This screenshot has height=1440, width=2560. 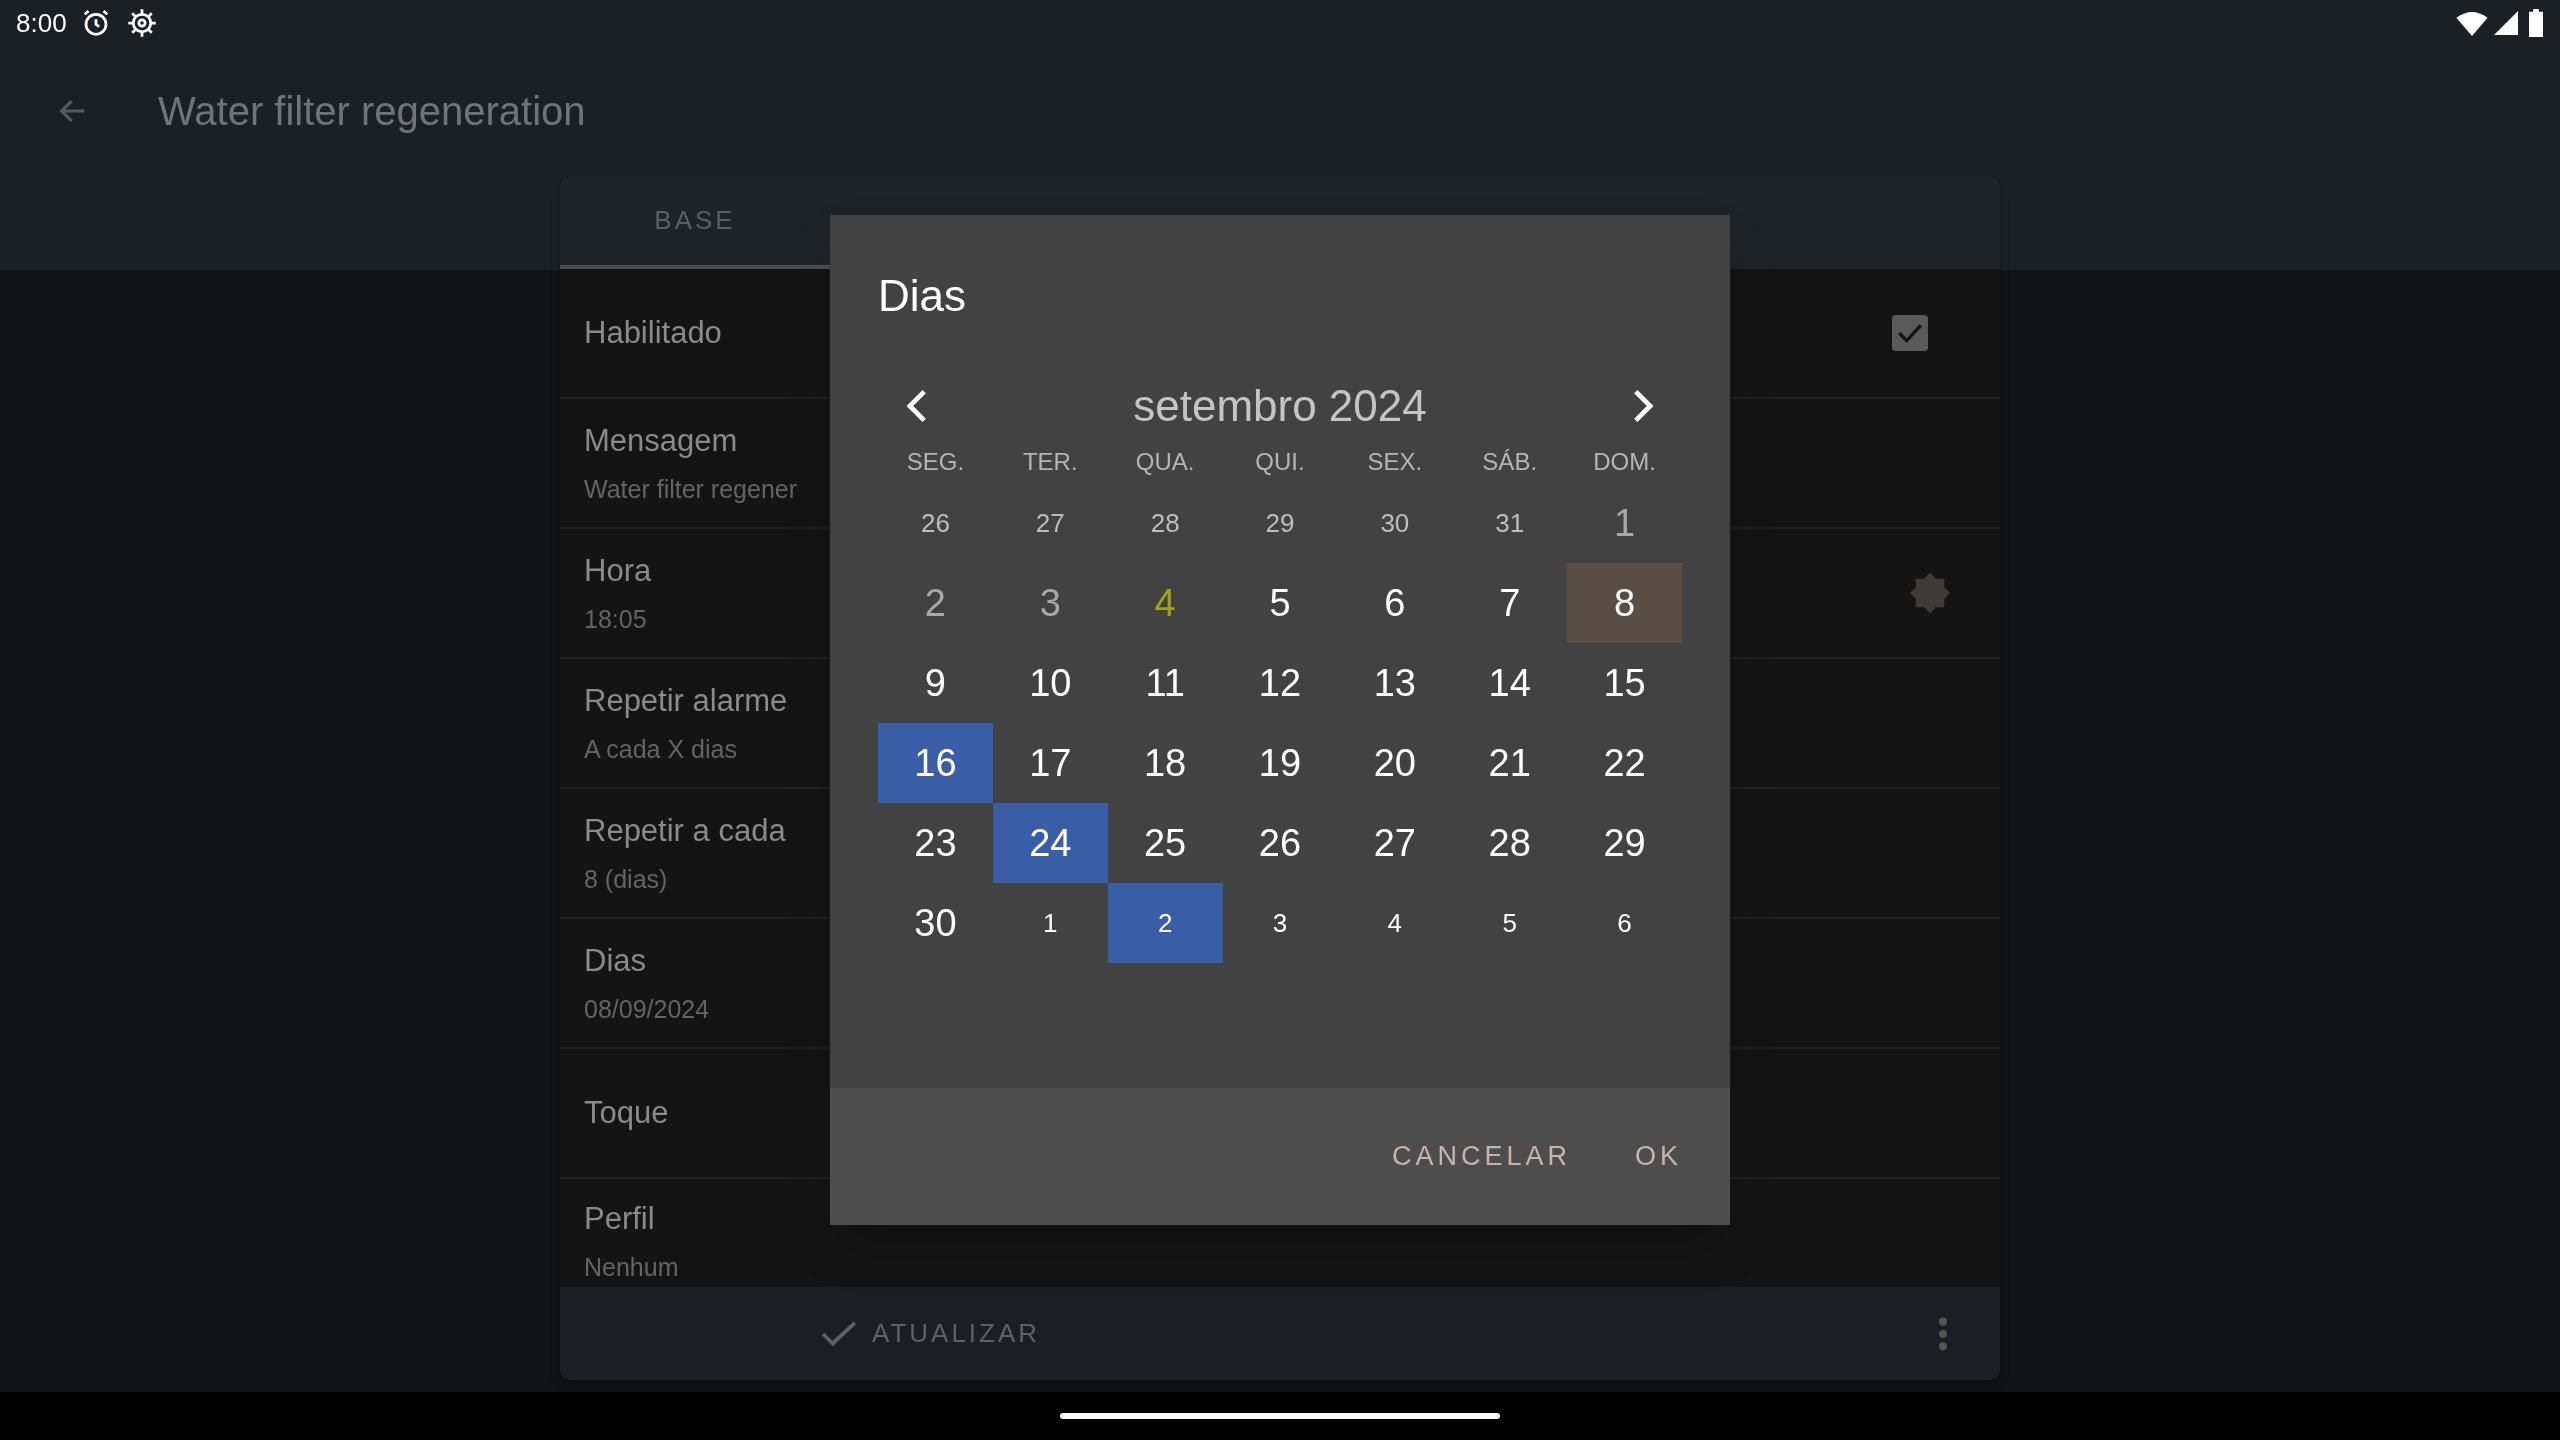 What do you see at coordinates (1165, 683) in the screenshot?
I see `calendar-day: 11` at bounding box center [1165, 683].